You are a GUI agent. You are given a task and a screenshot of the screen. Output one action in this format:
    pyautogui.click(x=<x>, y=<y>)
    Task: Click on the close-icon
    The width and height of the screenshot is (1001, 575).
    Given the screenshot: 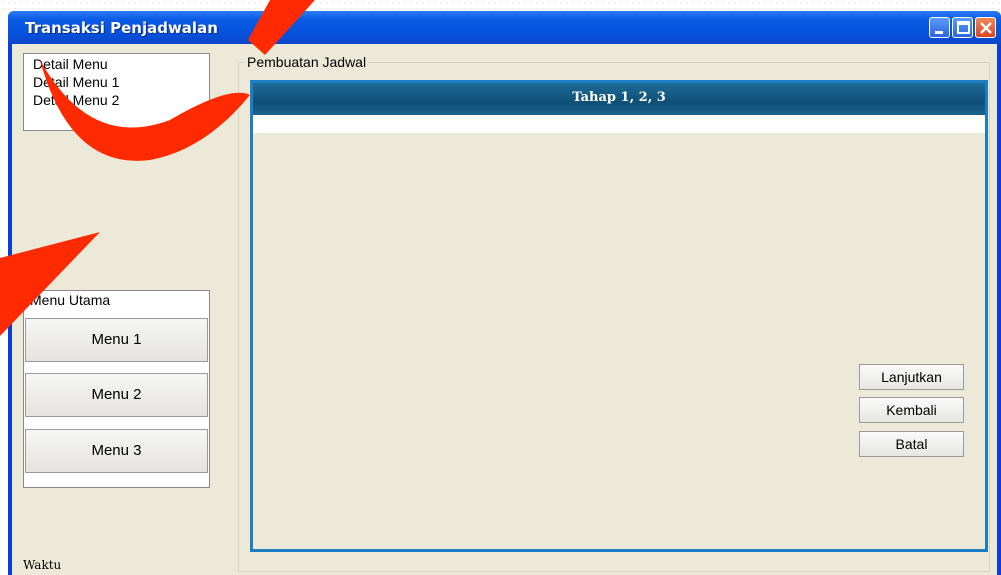 What is the action you would take?
    pyautogui.click(x=986, y=28)
    